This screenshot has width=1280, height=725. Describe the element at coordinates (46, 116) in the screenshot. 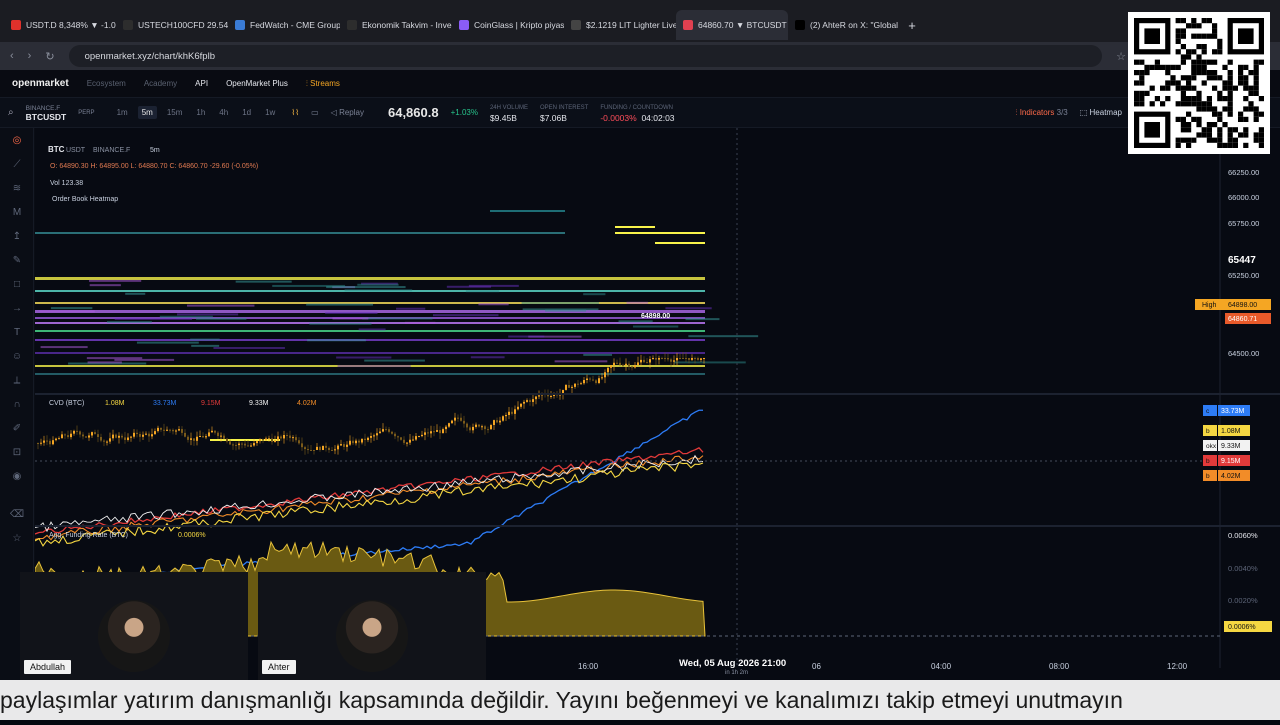

I see `symbol-pair: BTCUSDT` at that location.